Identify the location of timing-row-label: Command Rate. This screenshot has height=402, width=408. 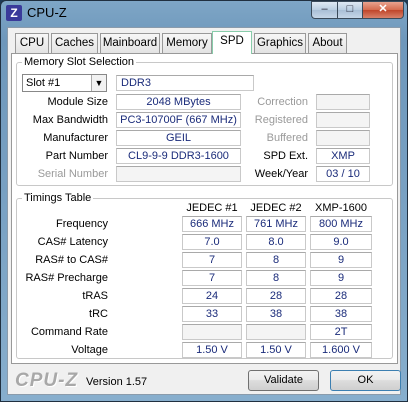
(69, 332).